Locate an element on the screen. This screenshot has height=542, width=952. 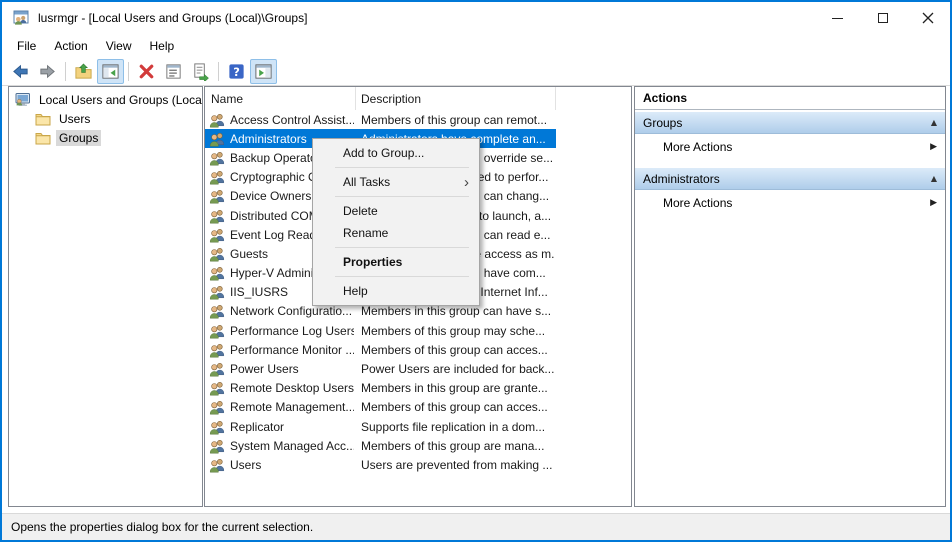
context-menu-item-properties: Properties is located at coordinates (396, 262).